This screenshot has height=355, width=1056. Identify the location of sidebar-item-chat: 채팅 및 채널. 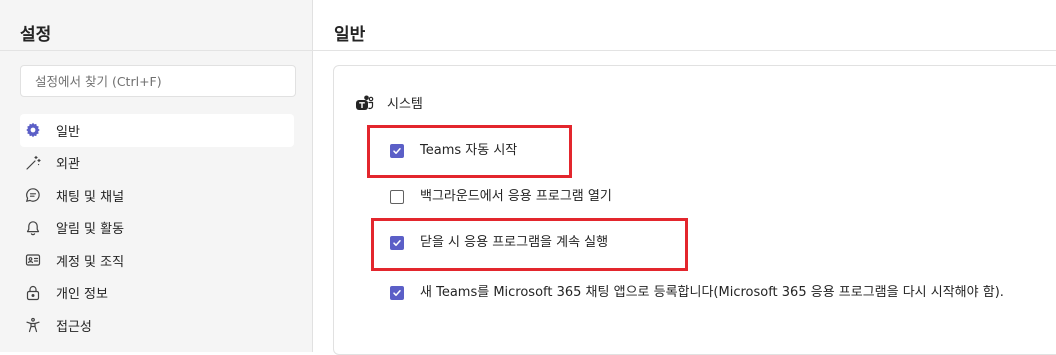
(157, 195).